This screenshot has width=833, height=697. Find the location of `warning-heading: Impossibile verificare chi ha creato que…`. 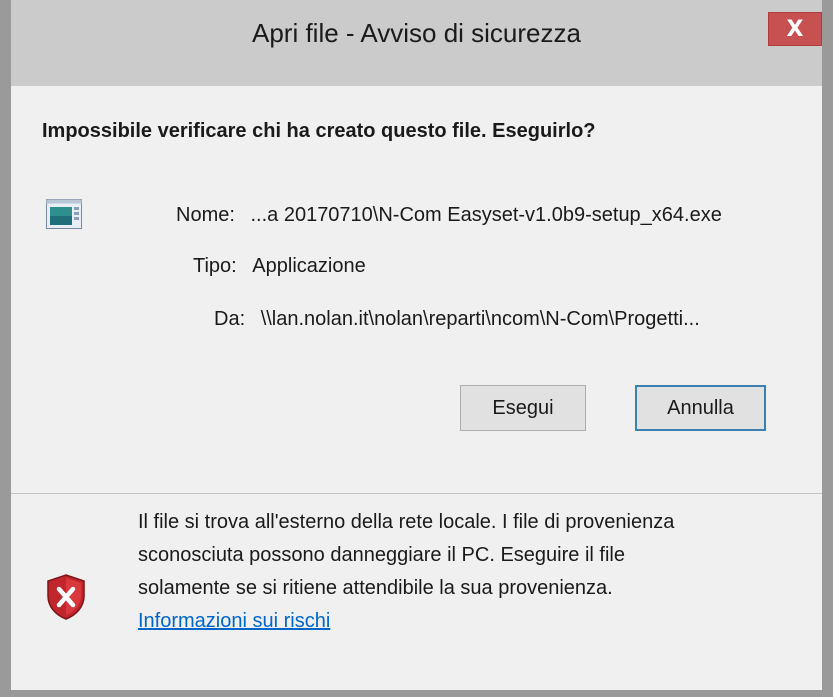

warning-heading: Impossibile verificare chi ha creato que… is located at coordinates (319, 131).